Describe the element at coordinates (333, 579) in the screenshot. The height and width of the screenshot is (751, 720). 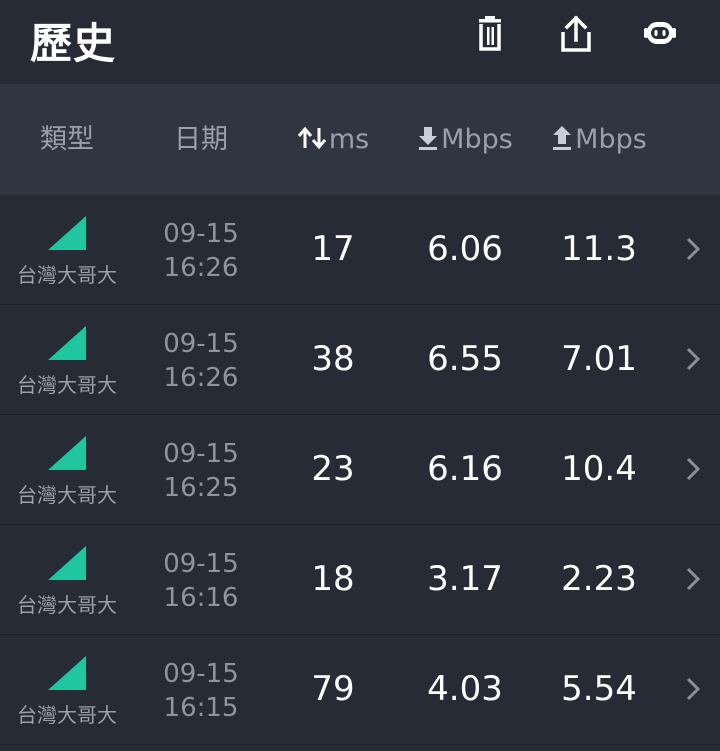
I see `latency-value: 18` at that location.